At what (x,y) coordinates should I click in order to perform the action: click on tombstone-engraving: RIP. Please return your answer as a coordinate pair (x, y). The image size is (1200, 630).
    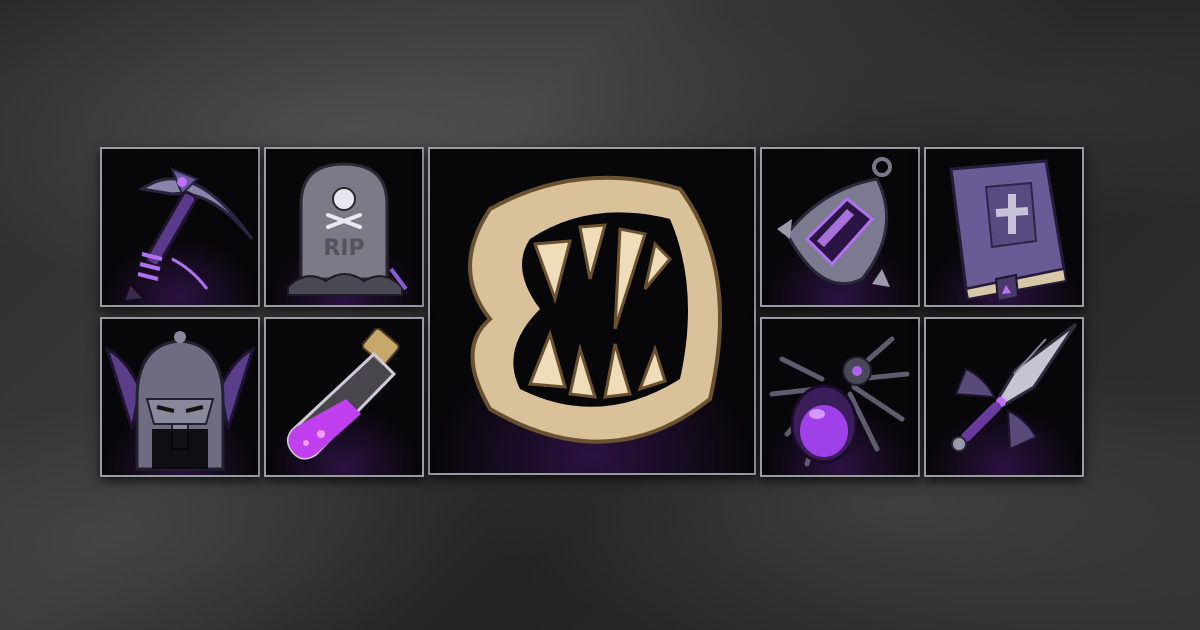
    Looking at the image, I should click on (343, 248).